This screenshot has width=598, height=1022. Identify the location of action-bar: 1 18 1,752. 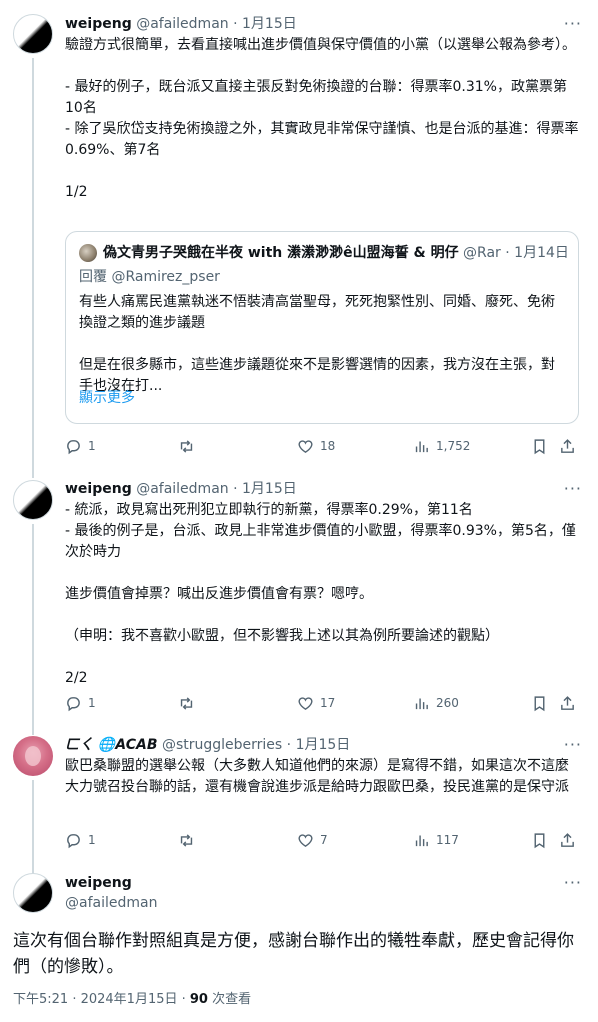
(322, 446).